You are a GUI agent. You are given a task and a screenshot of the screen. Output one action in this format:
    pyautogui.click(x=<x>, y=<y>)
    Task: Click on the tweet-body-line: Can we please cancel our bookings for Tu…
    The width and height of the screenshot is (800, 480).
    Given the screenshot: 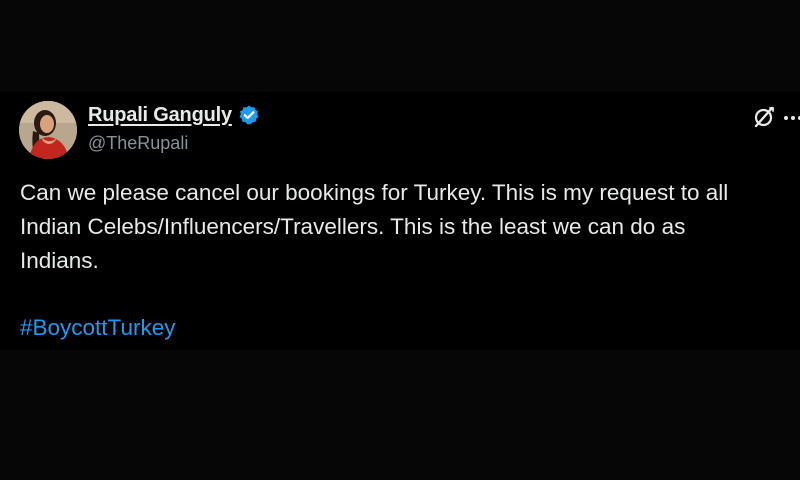 What is the action you would take?
    pyautogui.click(x=374, y=192)
    